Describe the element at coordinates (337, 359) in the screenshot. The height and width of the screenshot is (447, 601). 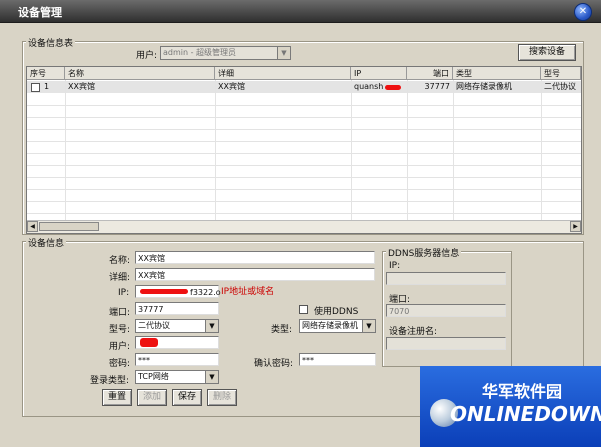
I see `confirm-password-field: ***` at that location.